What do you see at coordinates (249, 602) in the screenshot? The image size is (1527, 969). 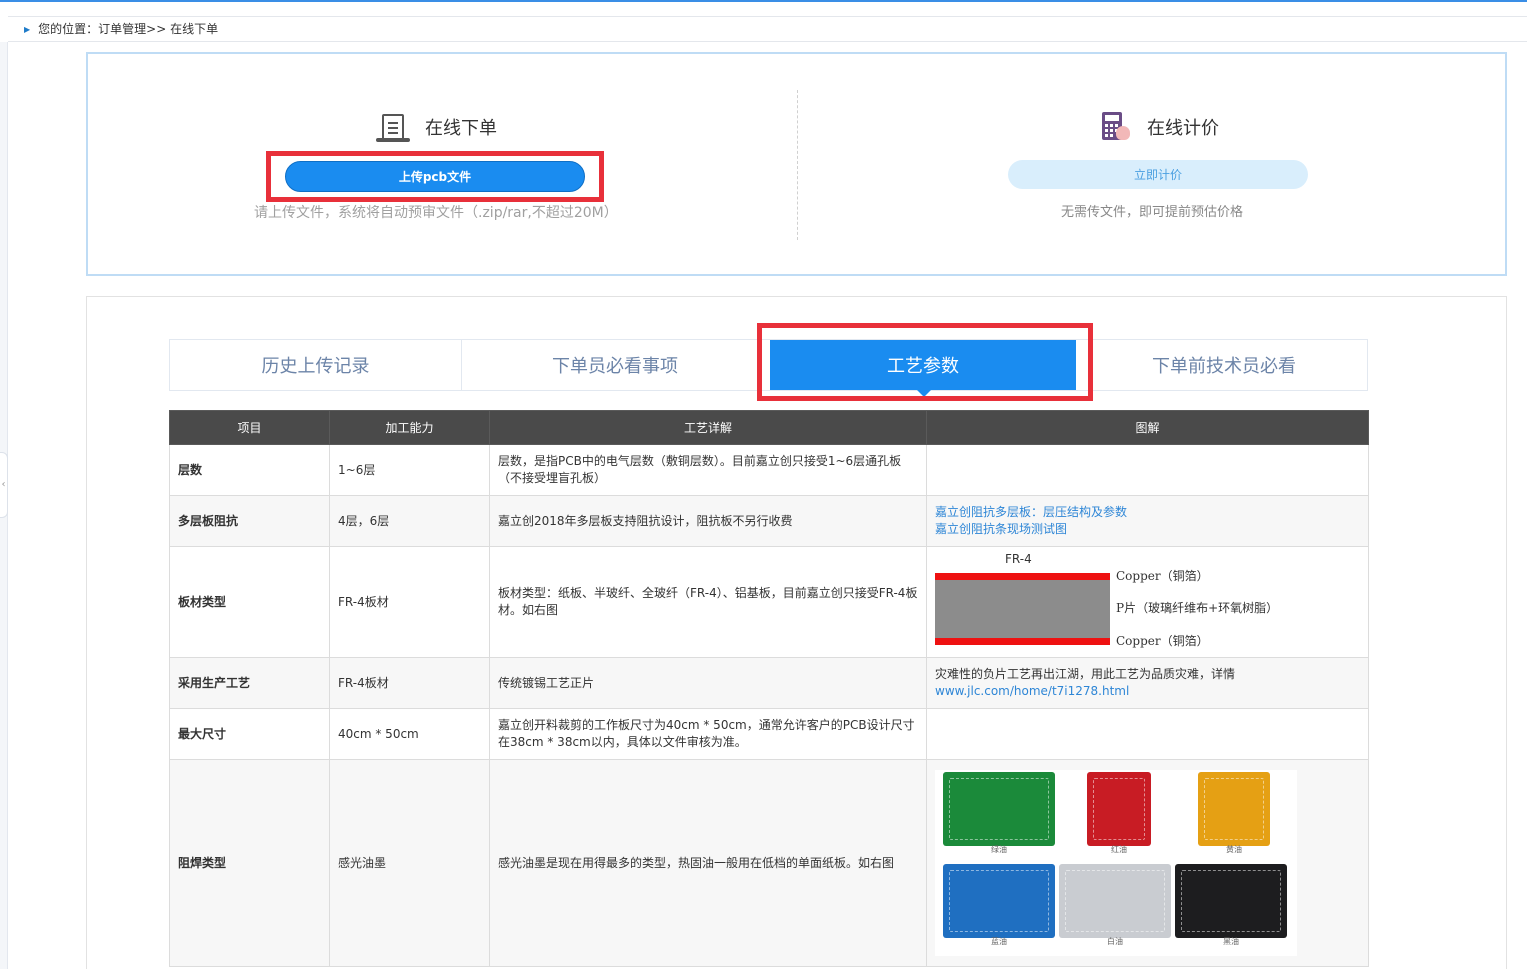 I see `row-item: 板材类型` at bounding box center [249, 602].